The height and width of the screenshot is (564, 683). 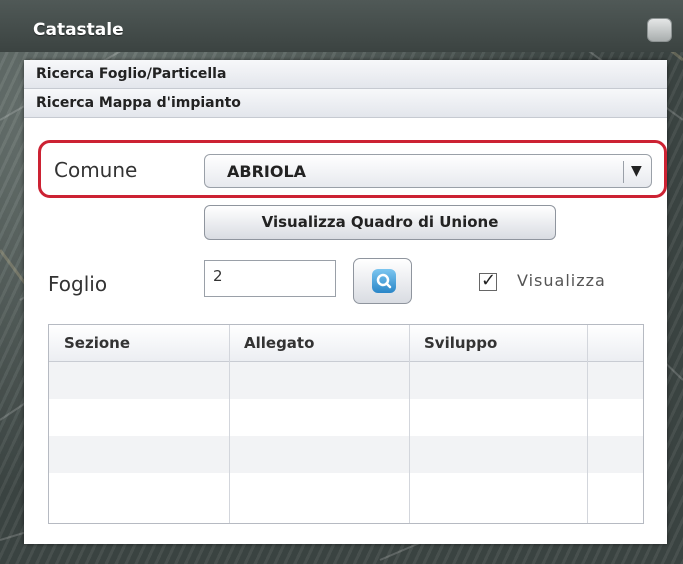 I want to click on accordion-label: Ricerca Foglio/Particella, so click(x=131, y=74).